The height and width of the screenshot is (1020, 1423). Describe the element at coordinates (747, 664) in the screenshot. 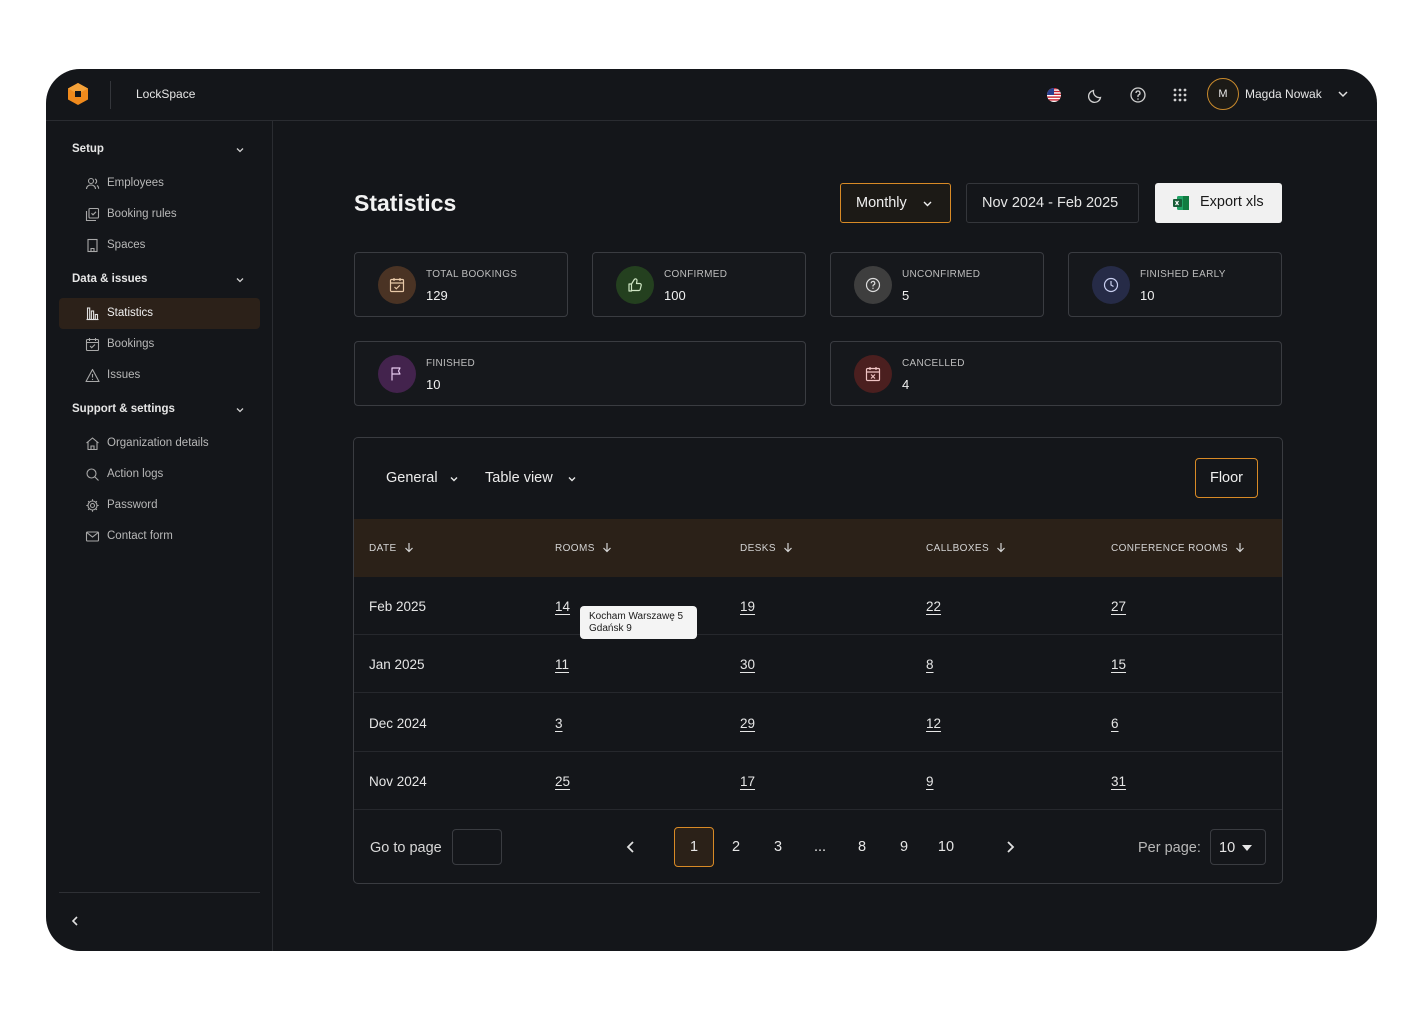

I see `cell-desks: 30` at that location.